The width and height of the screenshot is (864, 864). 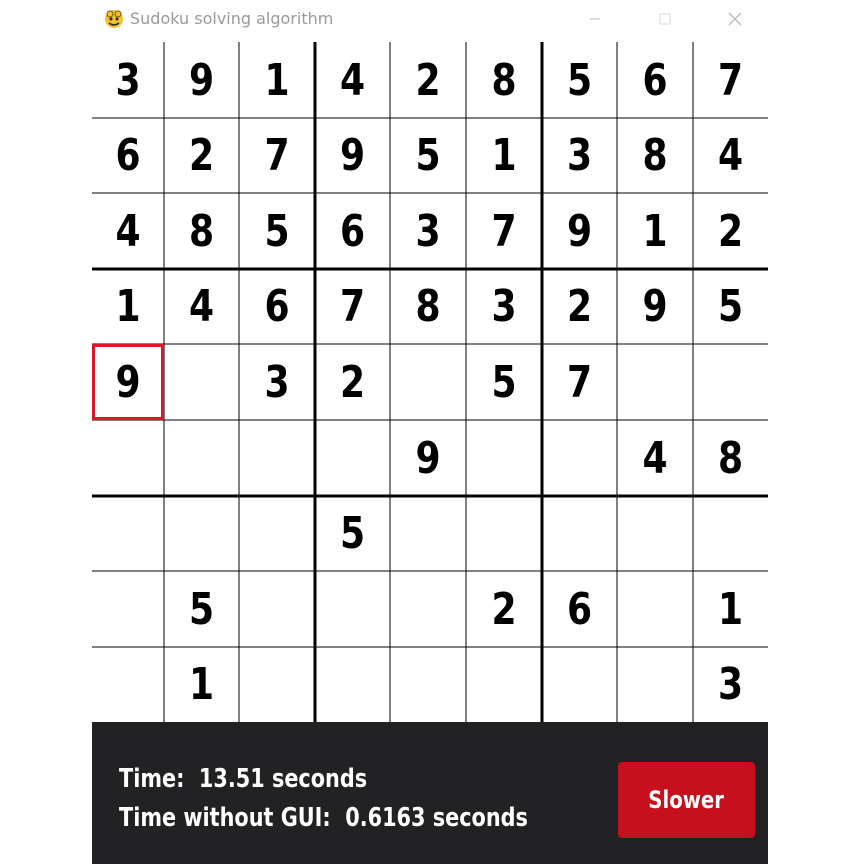 What do you see at coordinates (353, 231) in the screenshot?
I see `sudoku-cell-r3c4: 6` at bounding box center [353, 231].